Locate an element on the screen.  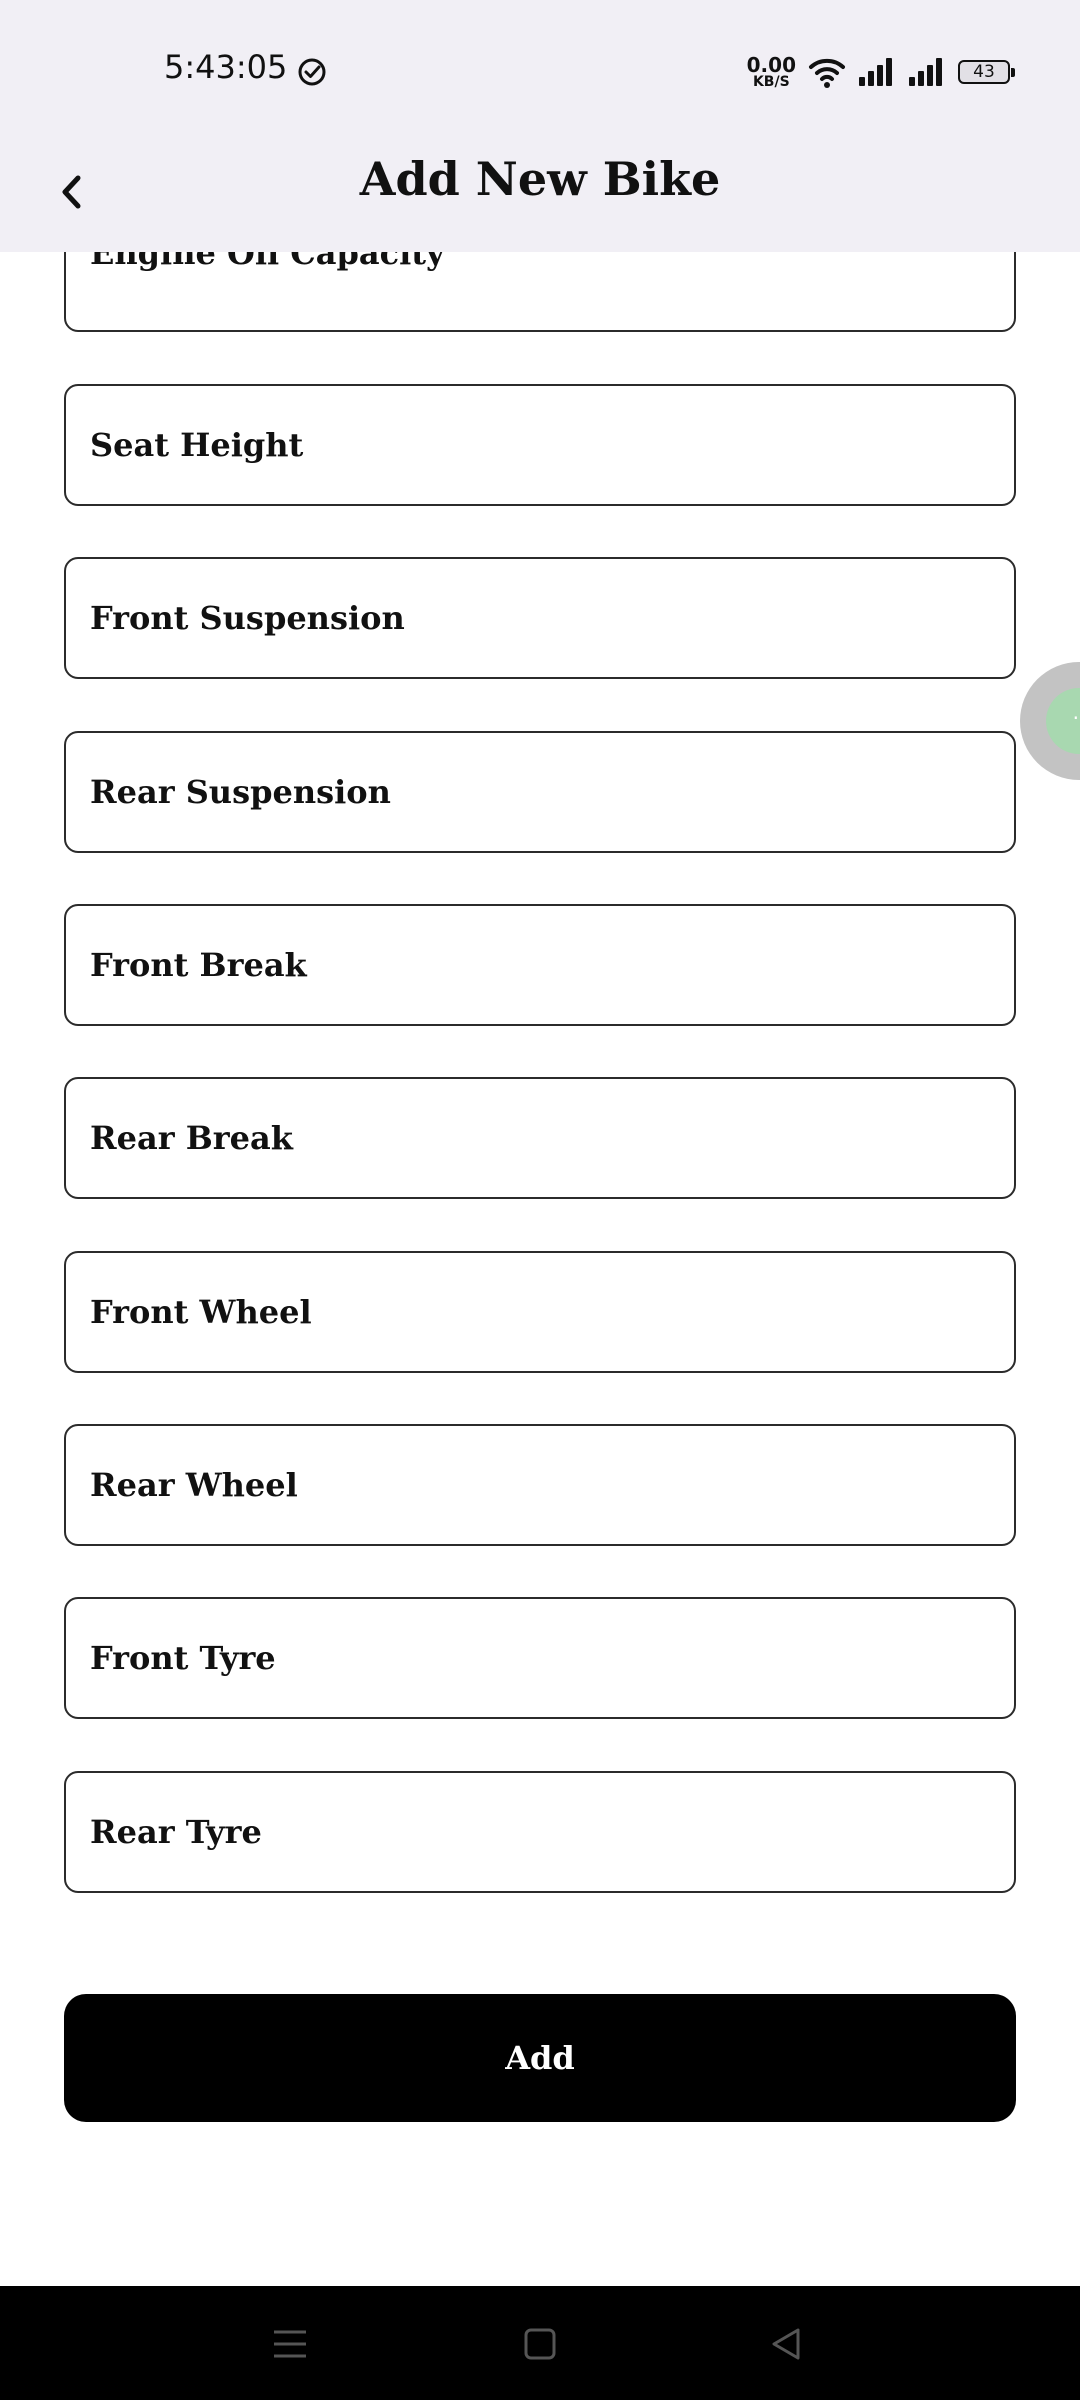
field-label: Rear Wheel is located at coordinates (194, 1485).